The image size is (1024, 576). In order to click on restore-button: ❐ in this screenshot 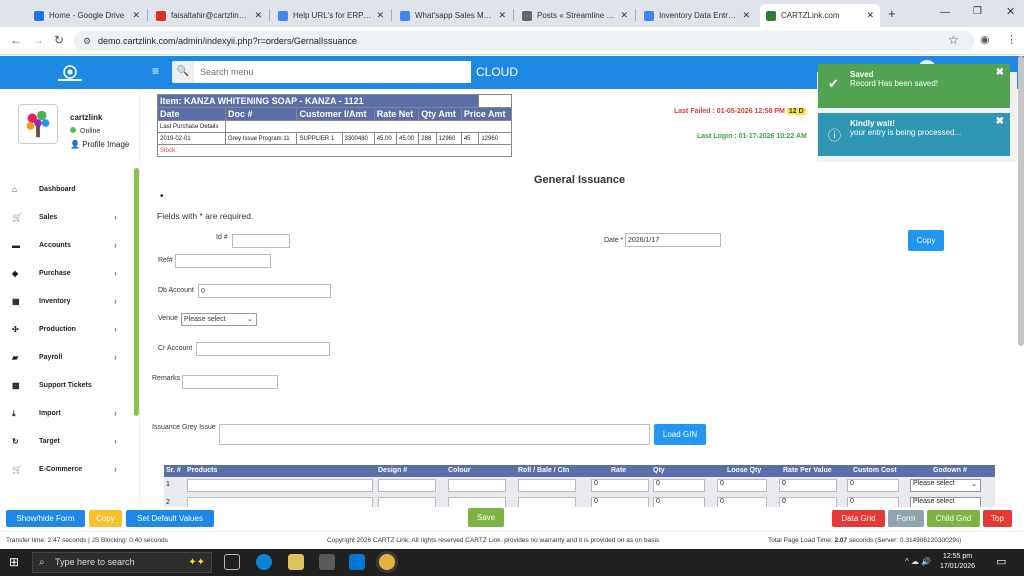, I will do `click(977, 11)`.